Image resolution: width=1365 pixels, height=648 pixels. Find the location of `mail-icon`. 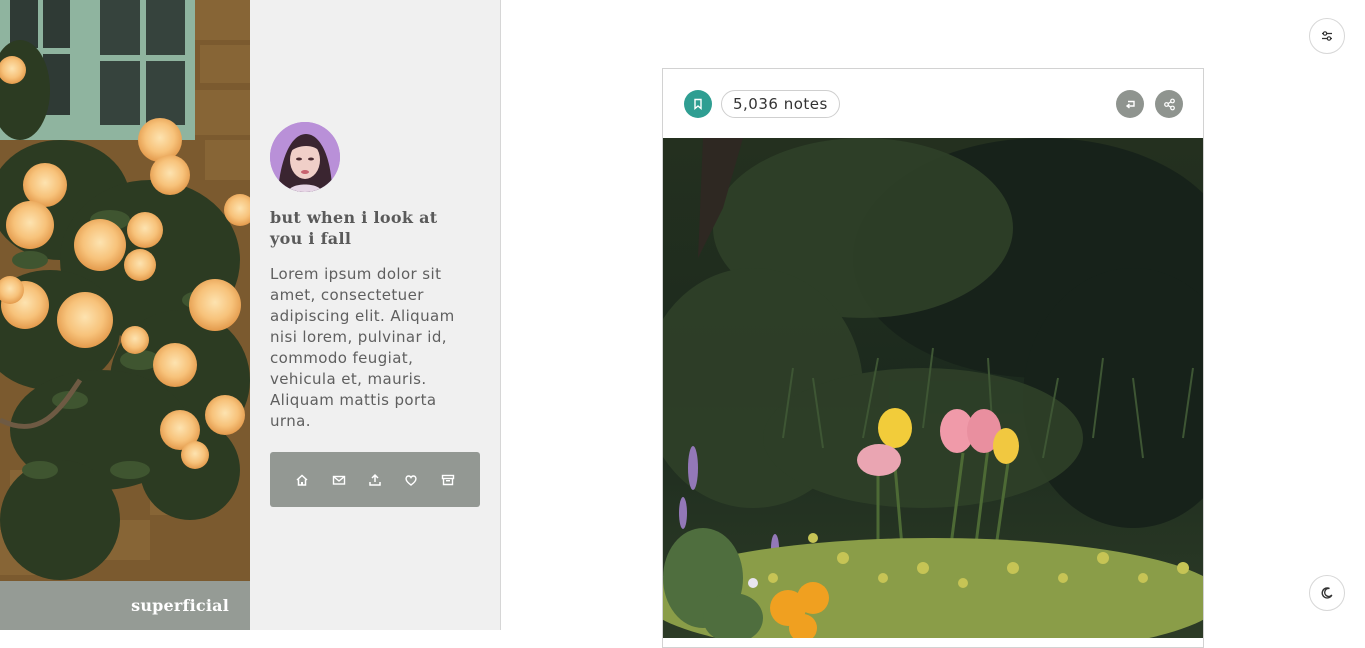

mail-icon is located at coordinates (338, 480).